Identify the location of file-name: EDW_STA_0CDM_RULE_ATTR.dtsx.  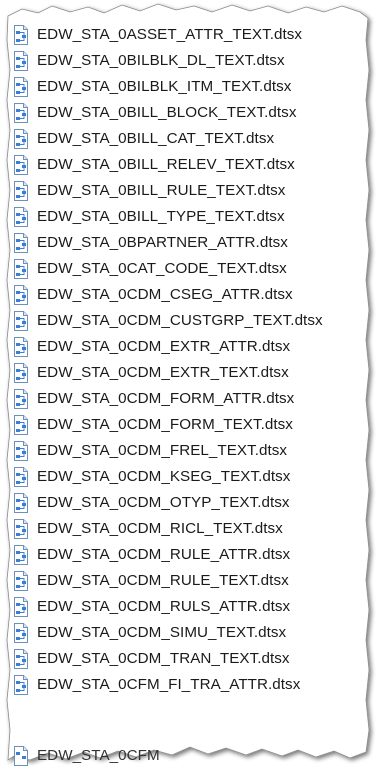
(164, 554).